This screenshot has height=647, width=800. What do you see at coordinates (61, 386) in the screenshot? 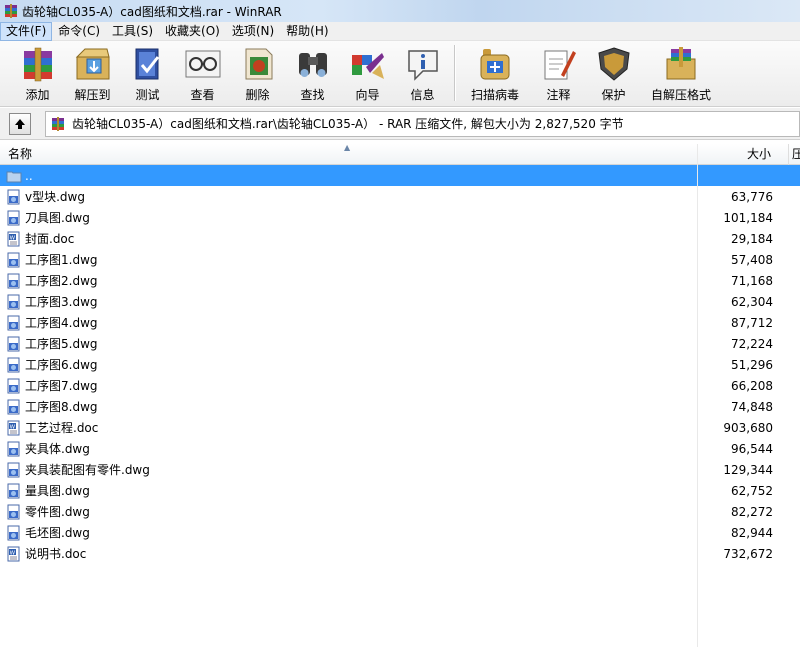
I see `file-name: 工序图7.dwg` at bounding box center [61, 386].